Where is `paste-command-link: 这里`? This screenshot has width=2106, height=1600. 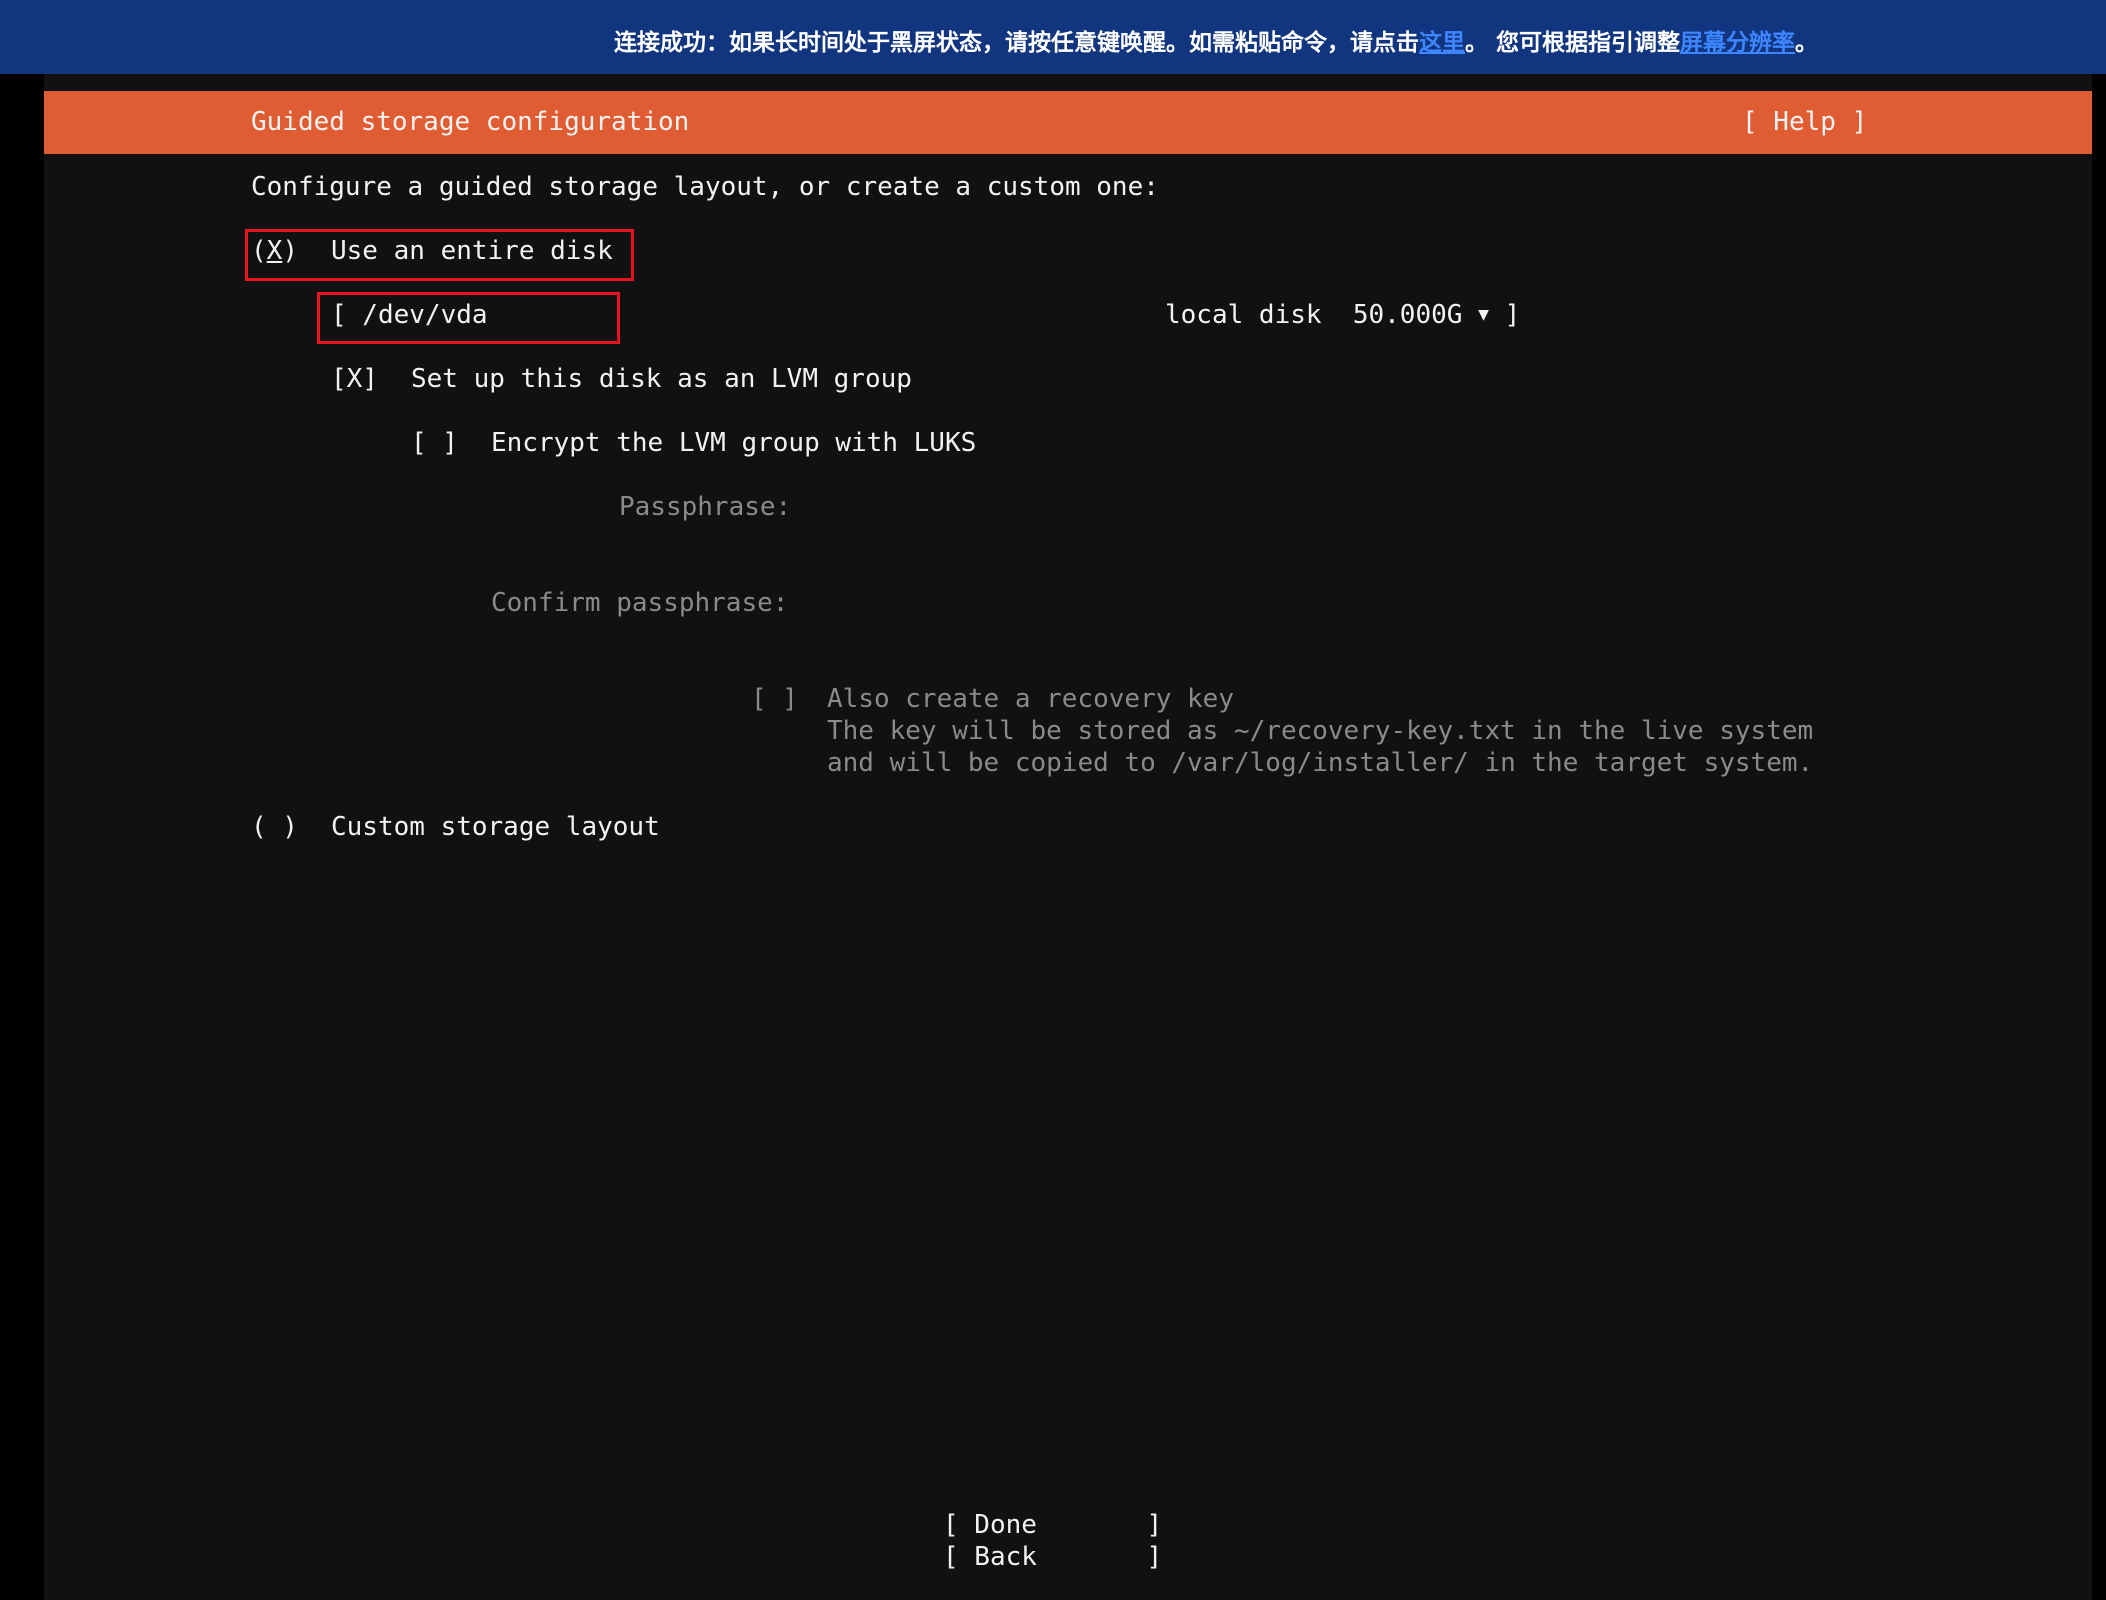 paste-command-link: 这里 is located at coordinates (1442, 43).